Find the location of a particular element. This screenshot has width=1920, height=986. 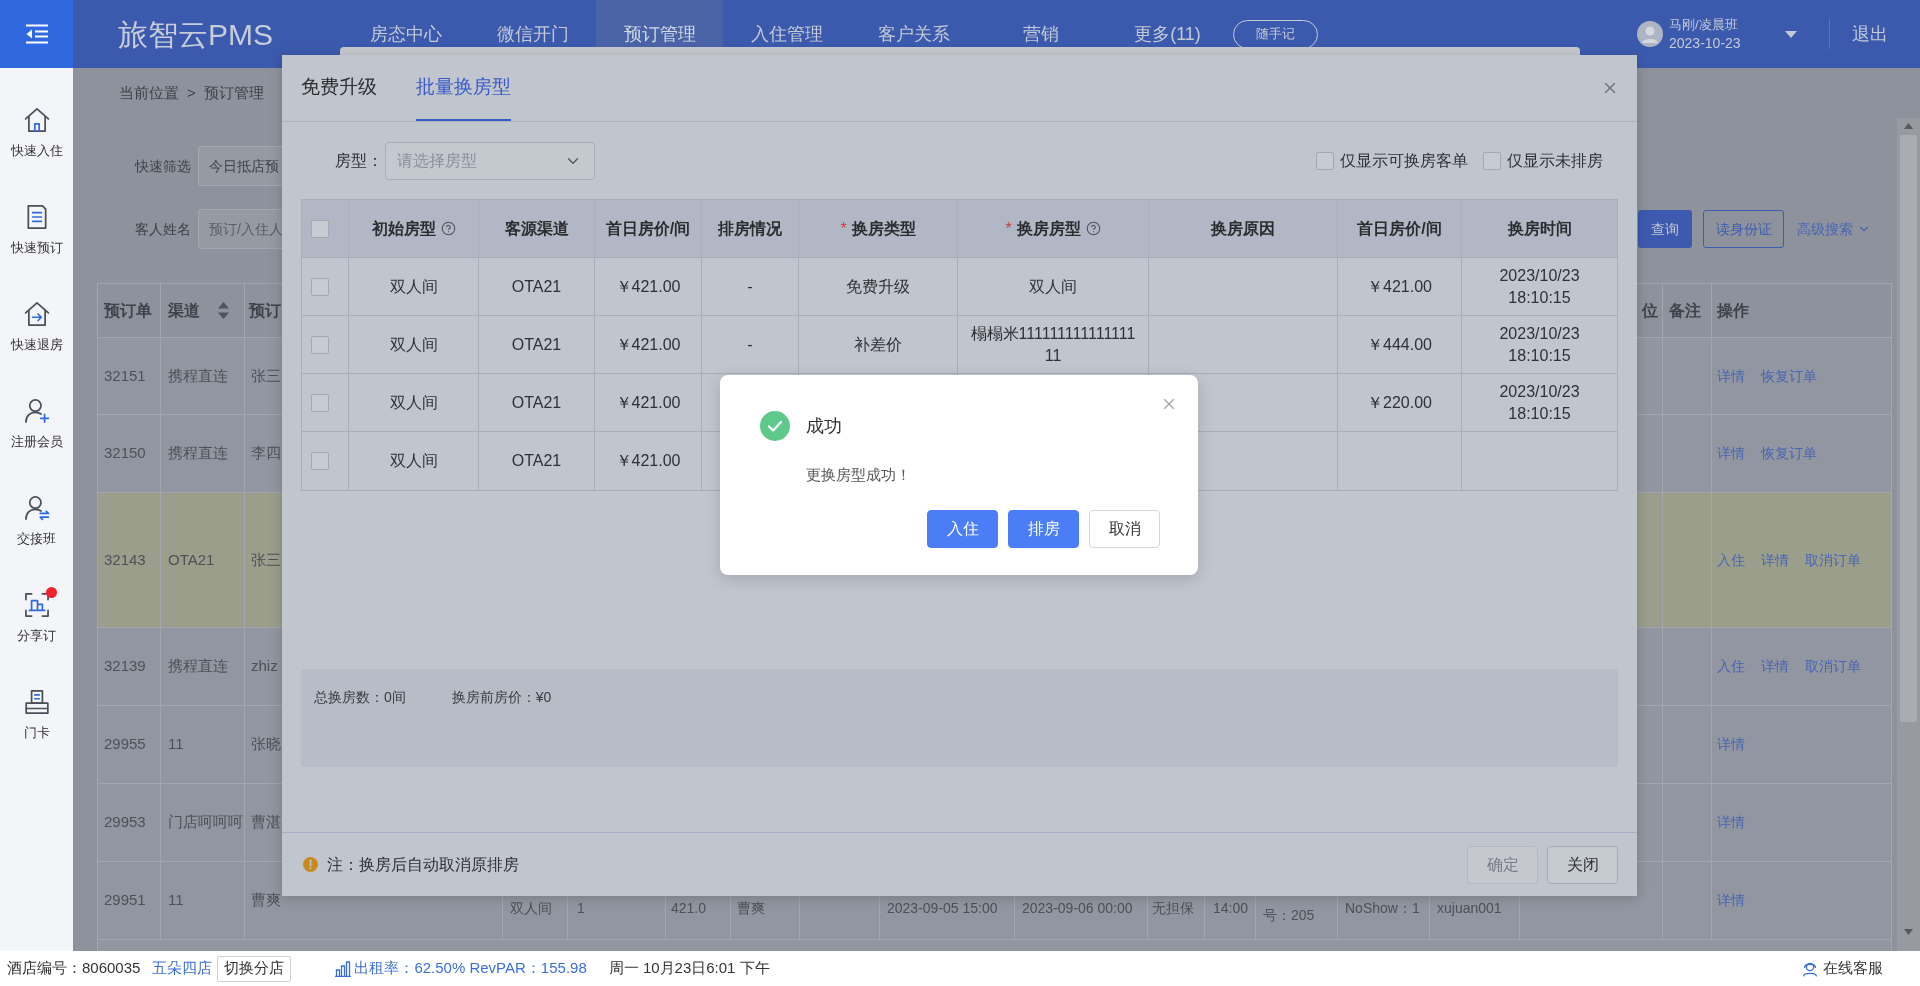

column-title: 预订 is located at coordinates (265, 310).